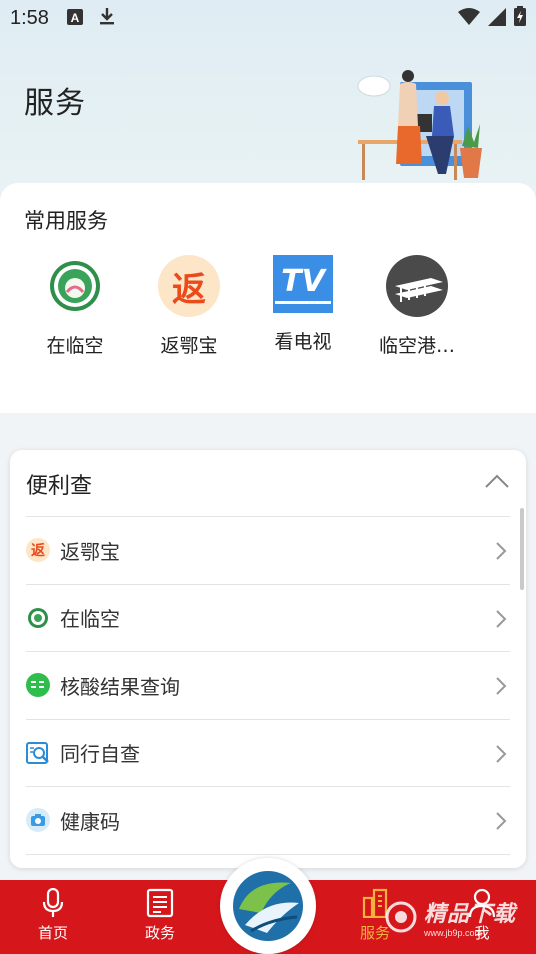 The width and height of the screenshot is (536, 954). What do you see at coordinates (90, 551) in the screenshot?
I see `list-item-label: 返鄂宝` at bounding box center [90, 551].